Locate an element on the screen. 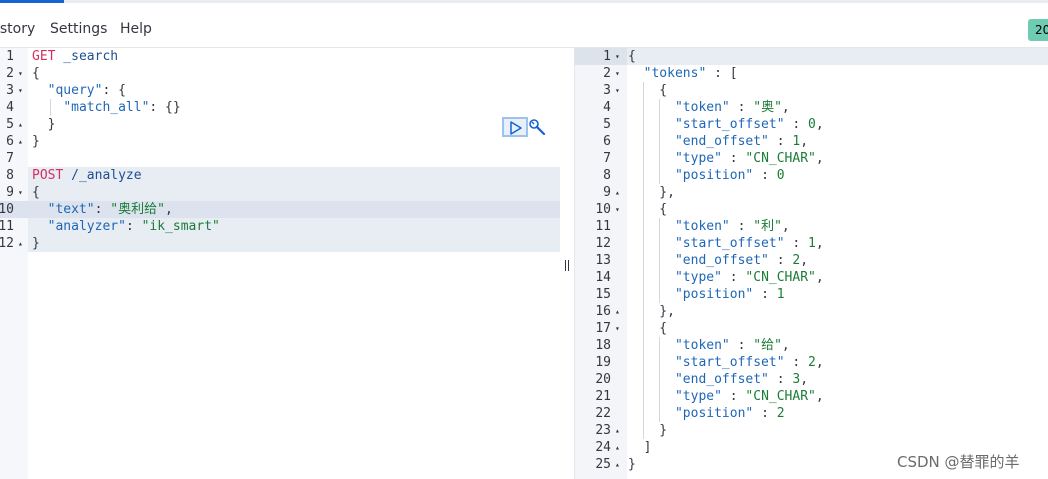  response-code-line: "start_offset" : 0, is located at coordinates (726, 124).